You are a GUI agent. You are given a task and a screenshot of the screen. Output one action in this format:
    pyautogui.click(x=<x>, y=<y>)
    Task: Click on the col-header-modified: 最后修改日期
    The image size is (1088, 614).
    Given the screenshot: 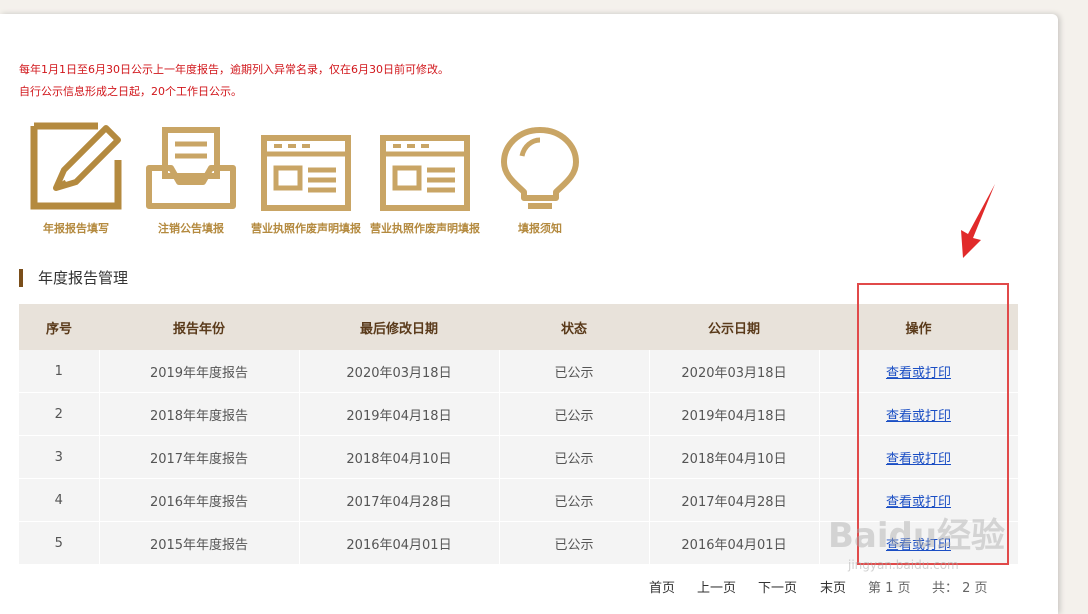 What is the action you would take?
    pyautogui.click(x=399, y=327)
    